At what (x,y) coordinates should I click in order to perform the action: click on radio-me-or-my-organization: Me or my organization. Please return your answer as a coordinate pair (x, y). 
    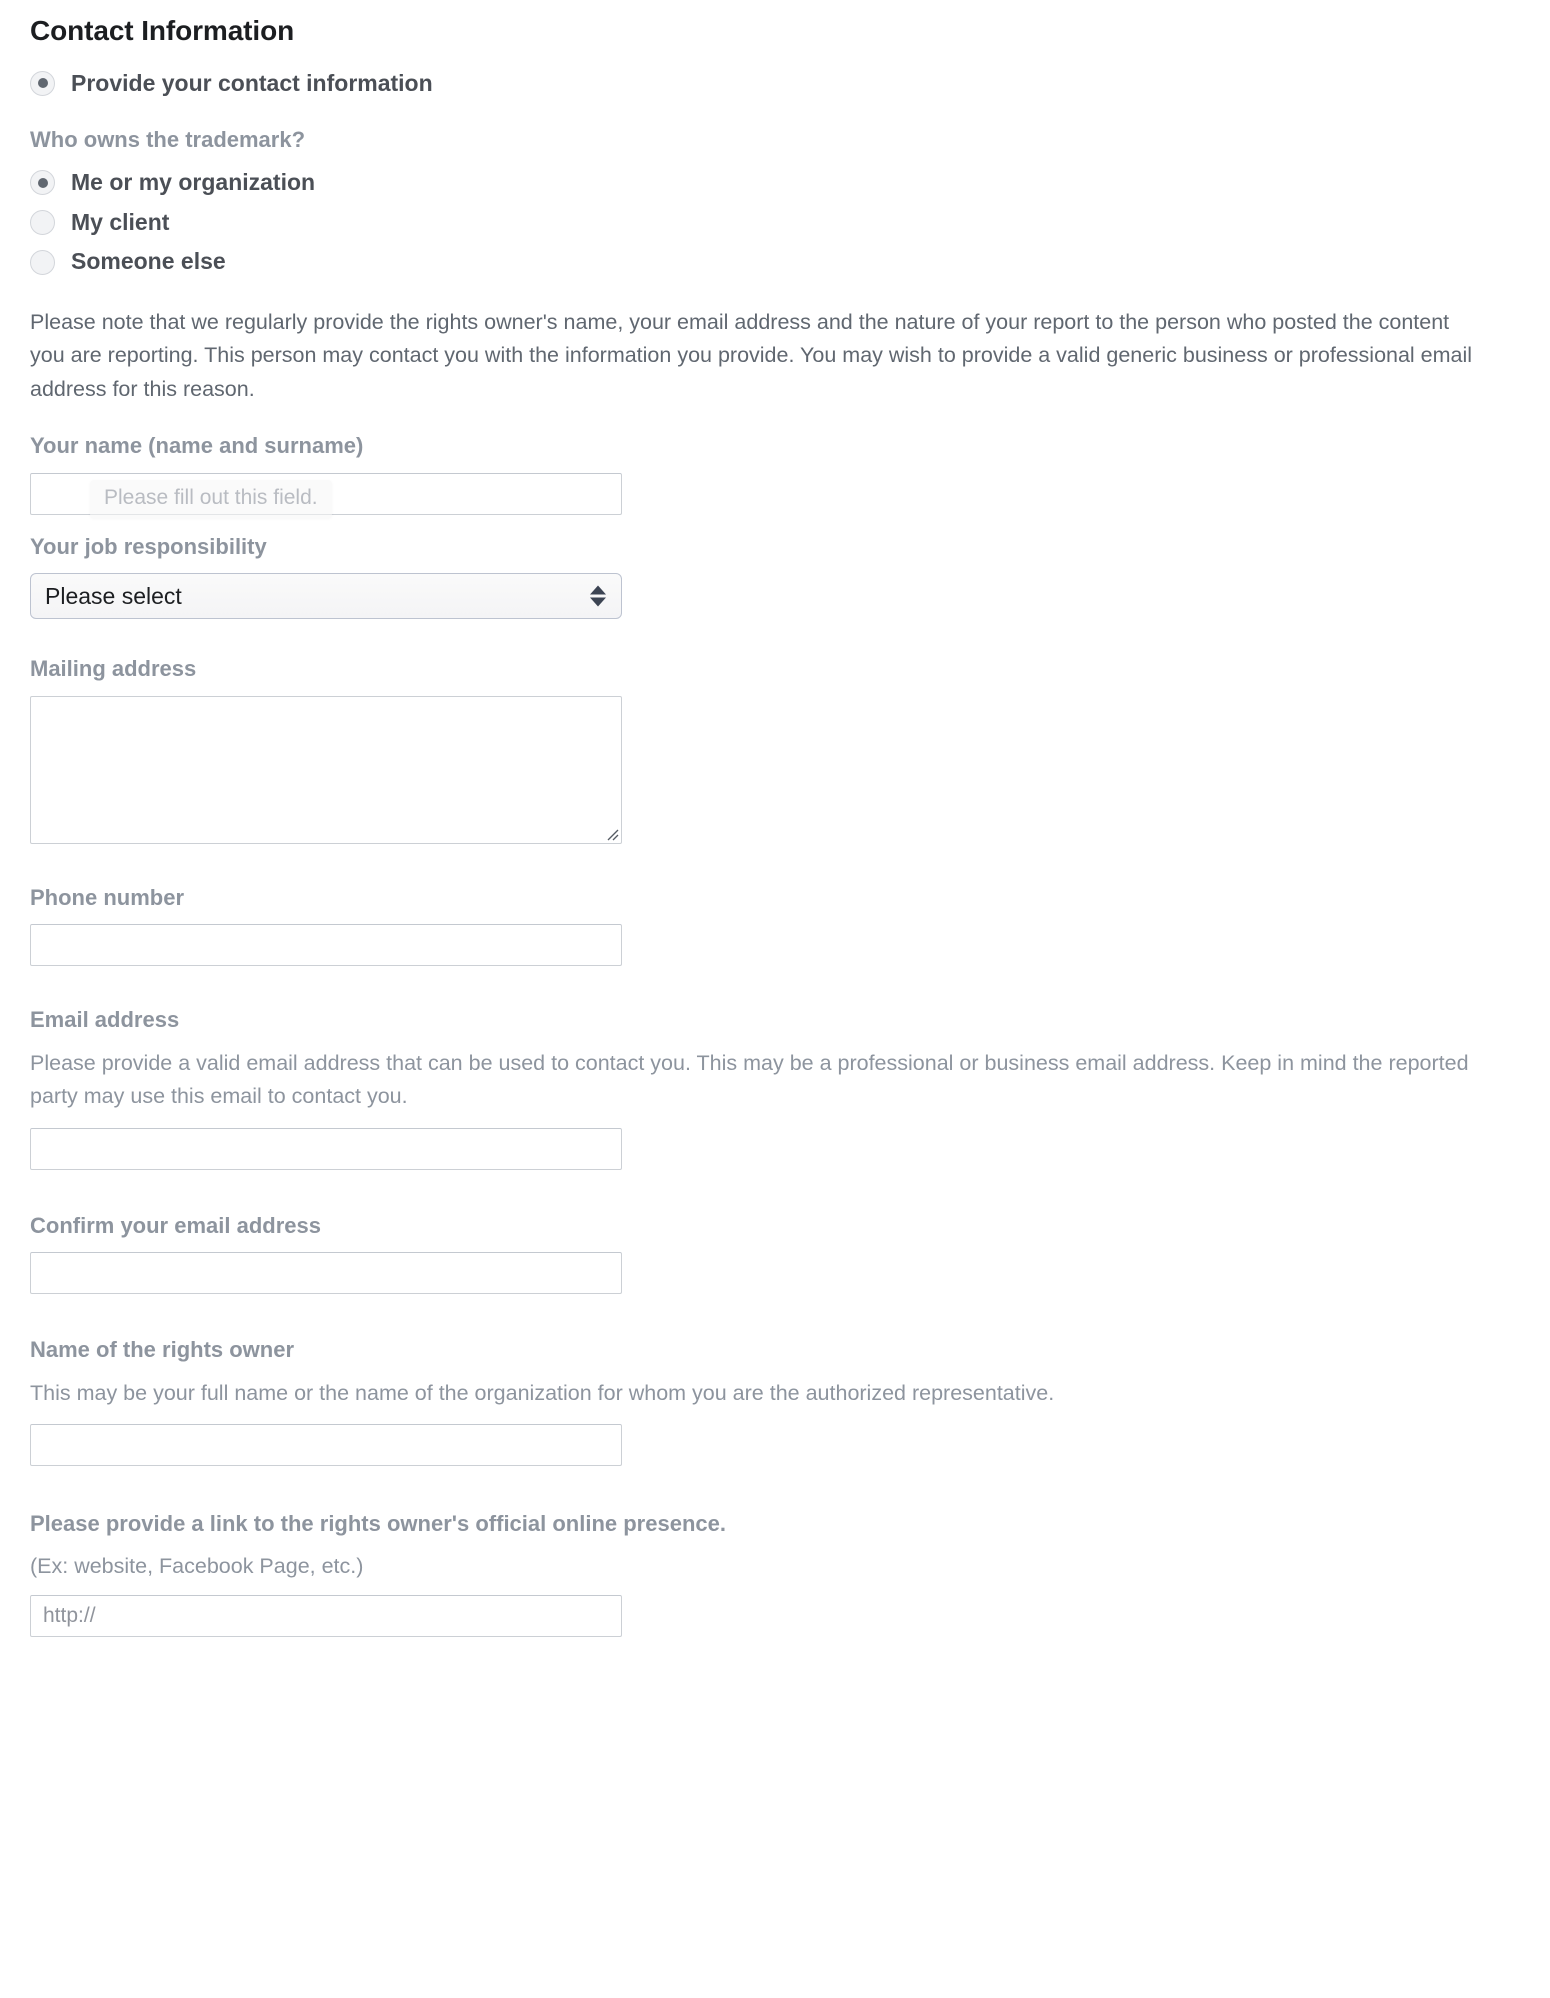
    Looking at the image, I should click on (775, 183).